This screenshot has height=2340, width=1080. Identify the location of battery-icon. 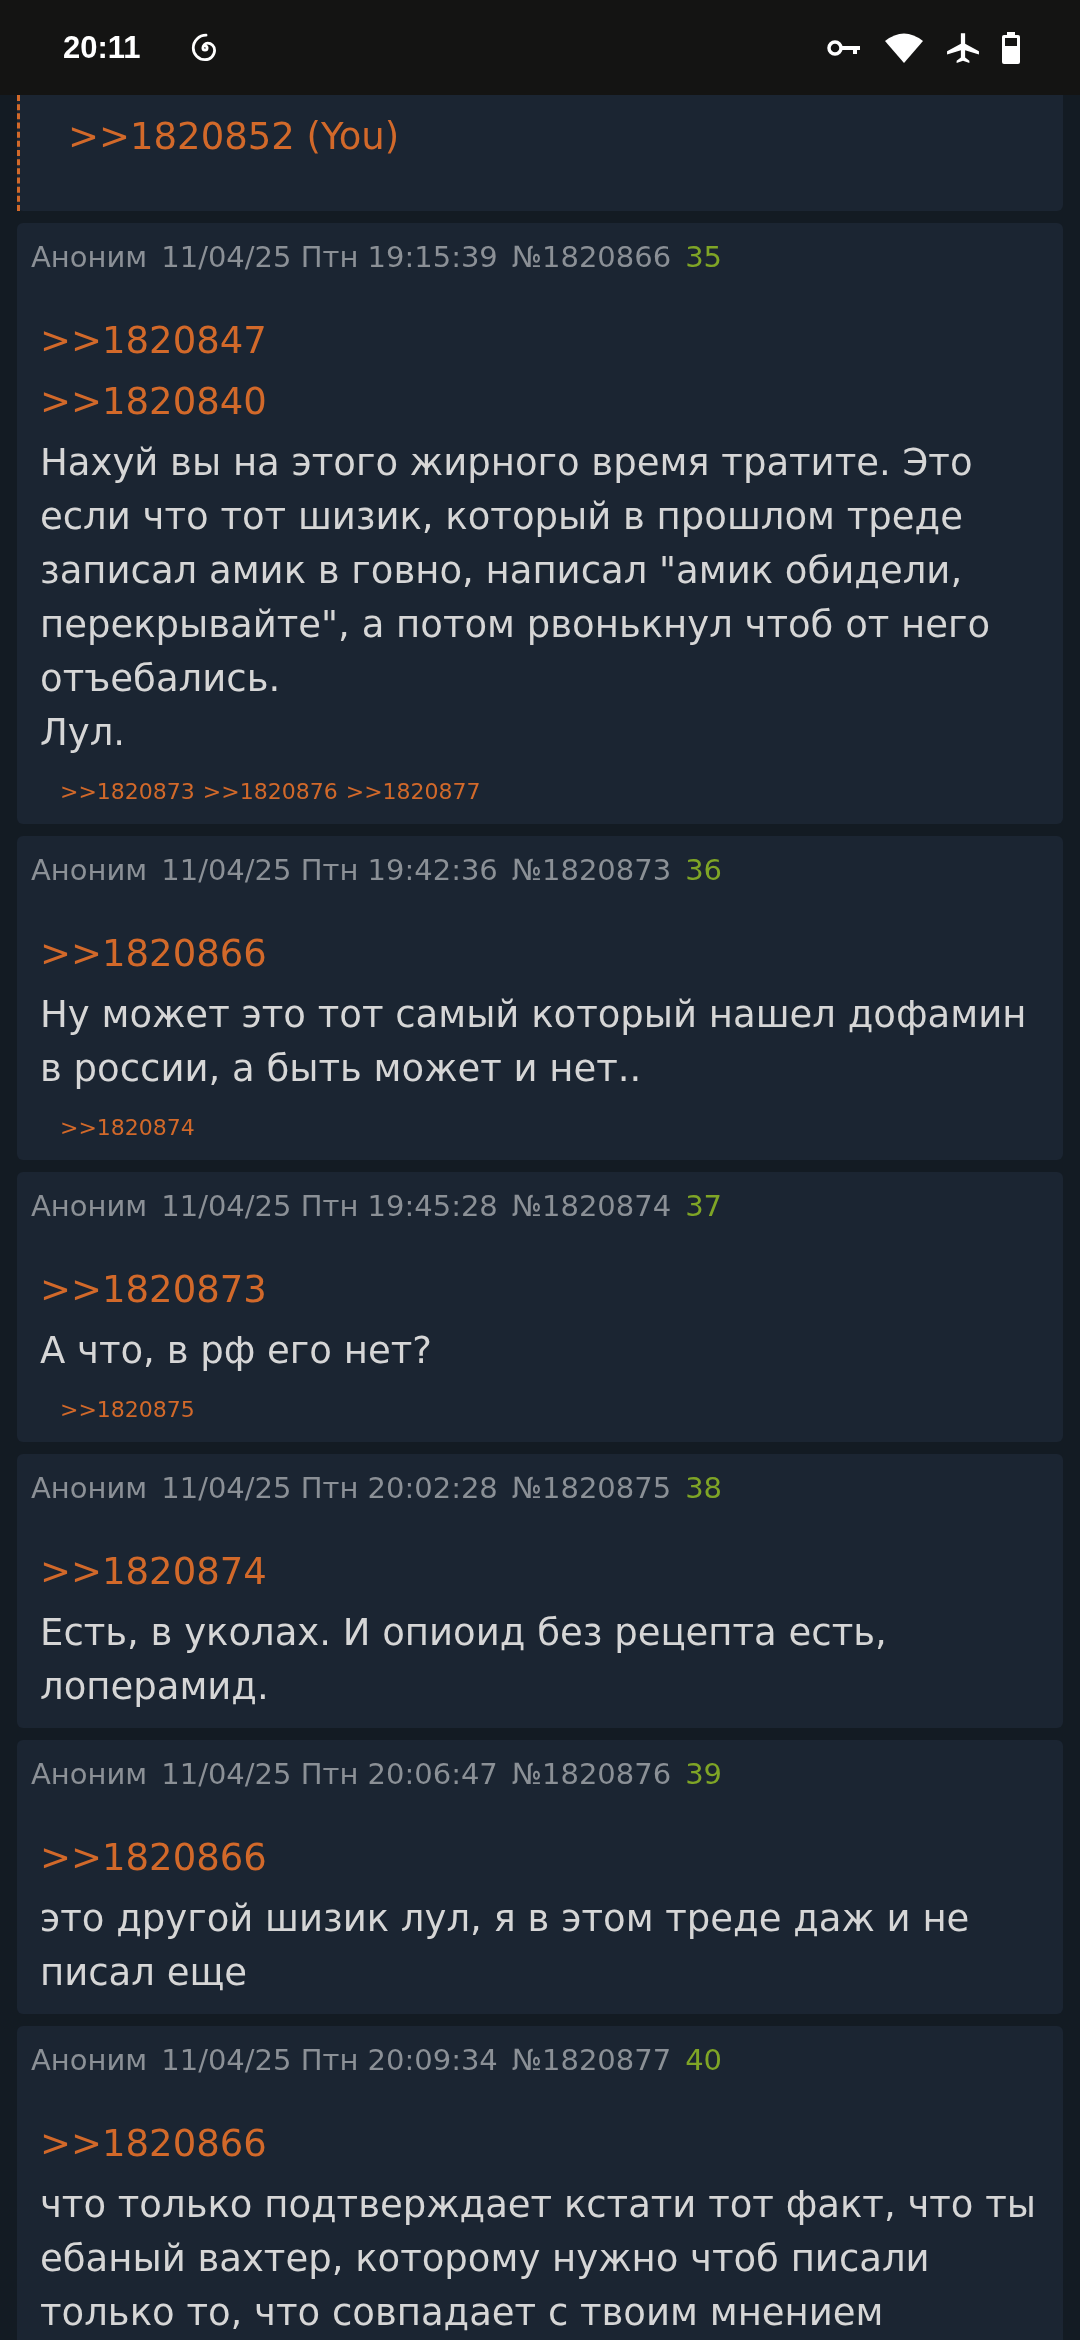
(1011, 47).